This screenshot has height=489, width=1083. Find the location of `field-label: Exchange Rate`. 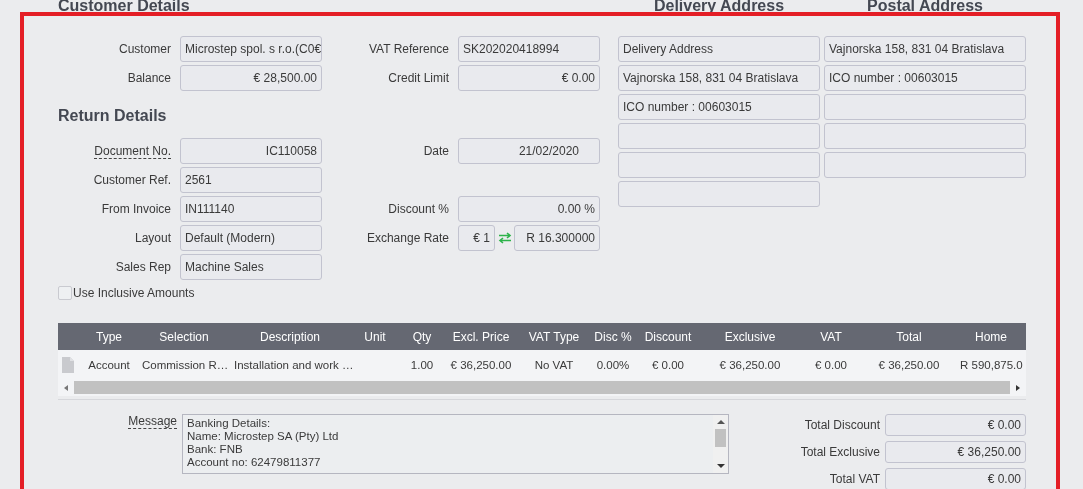

field-label: Exchange Rate is located at coordinates (407, 238).